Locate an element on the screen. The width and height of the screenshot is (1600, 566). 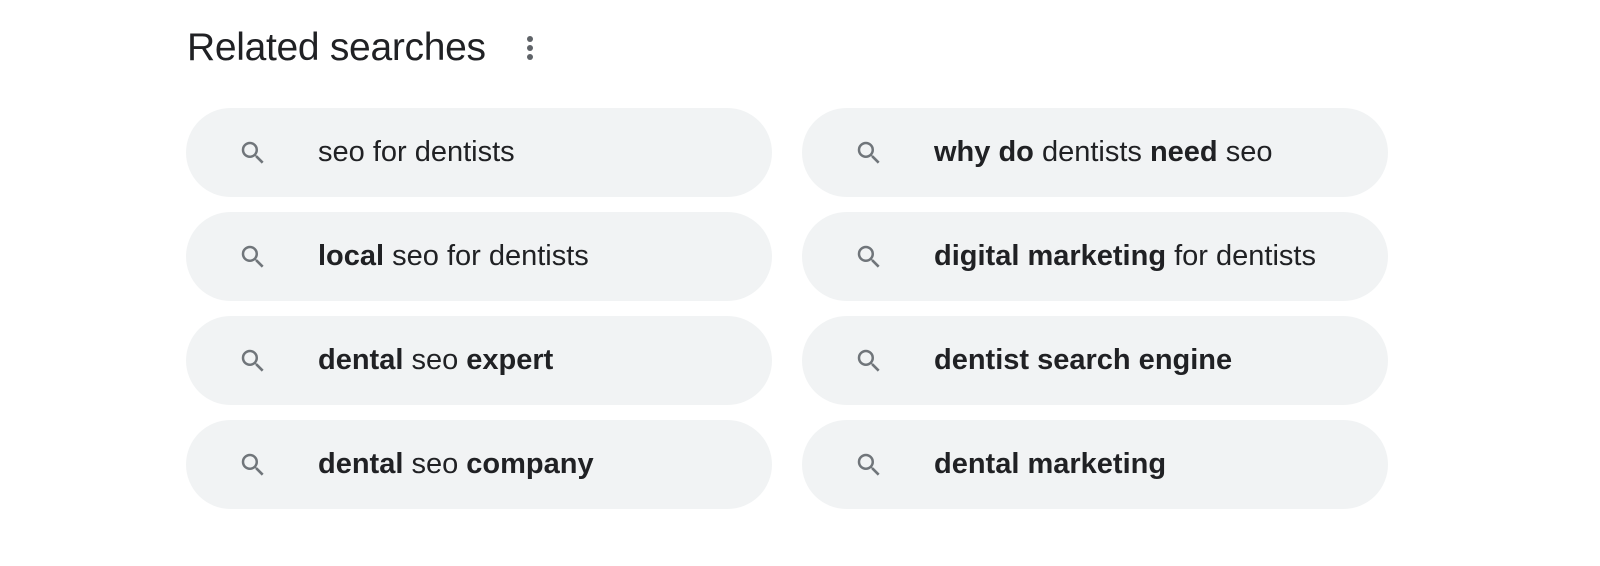
related-search-chip: dentist search engine is located at coordinates (1095, 360).